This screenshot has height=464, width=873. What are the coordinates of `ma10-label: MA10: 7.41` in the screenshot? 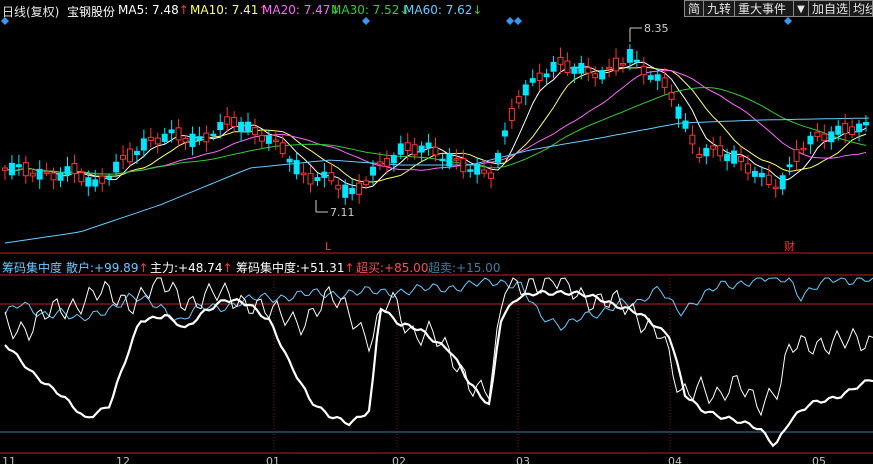 It's located at (224, 10).